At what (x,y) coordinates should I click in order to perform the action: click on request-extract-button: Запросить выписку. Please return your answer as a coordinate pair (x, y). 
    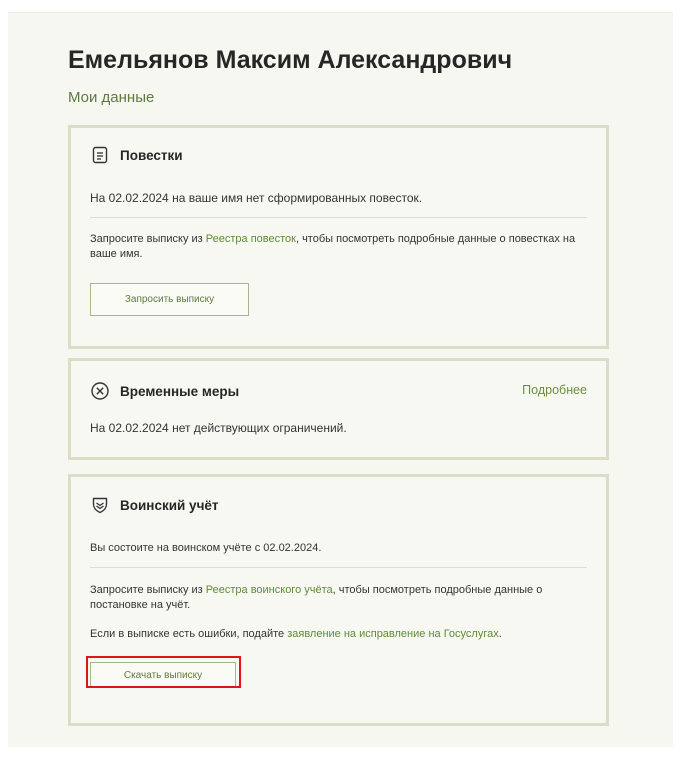
    Looking at the image, I should click on (169, 299).